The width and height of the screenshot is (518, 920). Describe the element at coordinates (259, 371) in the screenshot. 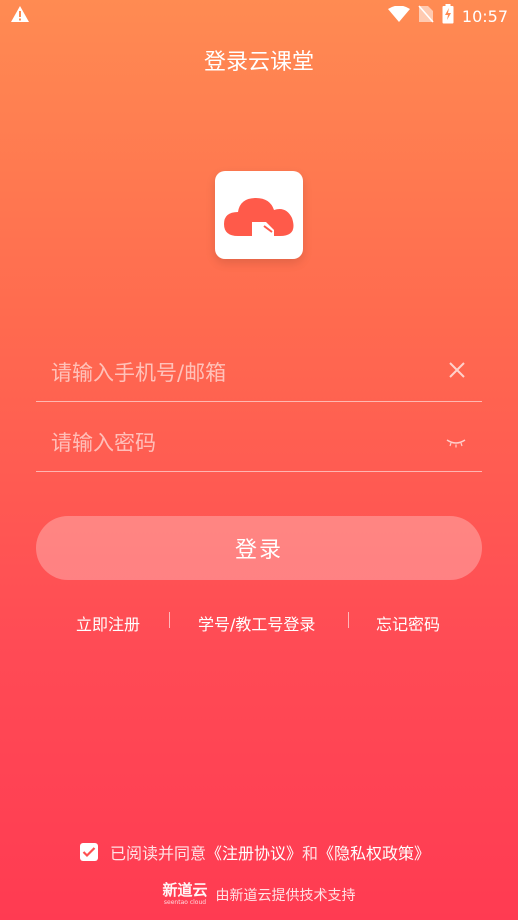

I see `account-field: 请输入手机号/邮箱` at that location.